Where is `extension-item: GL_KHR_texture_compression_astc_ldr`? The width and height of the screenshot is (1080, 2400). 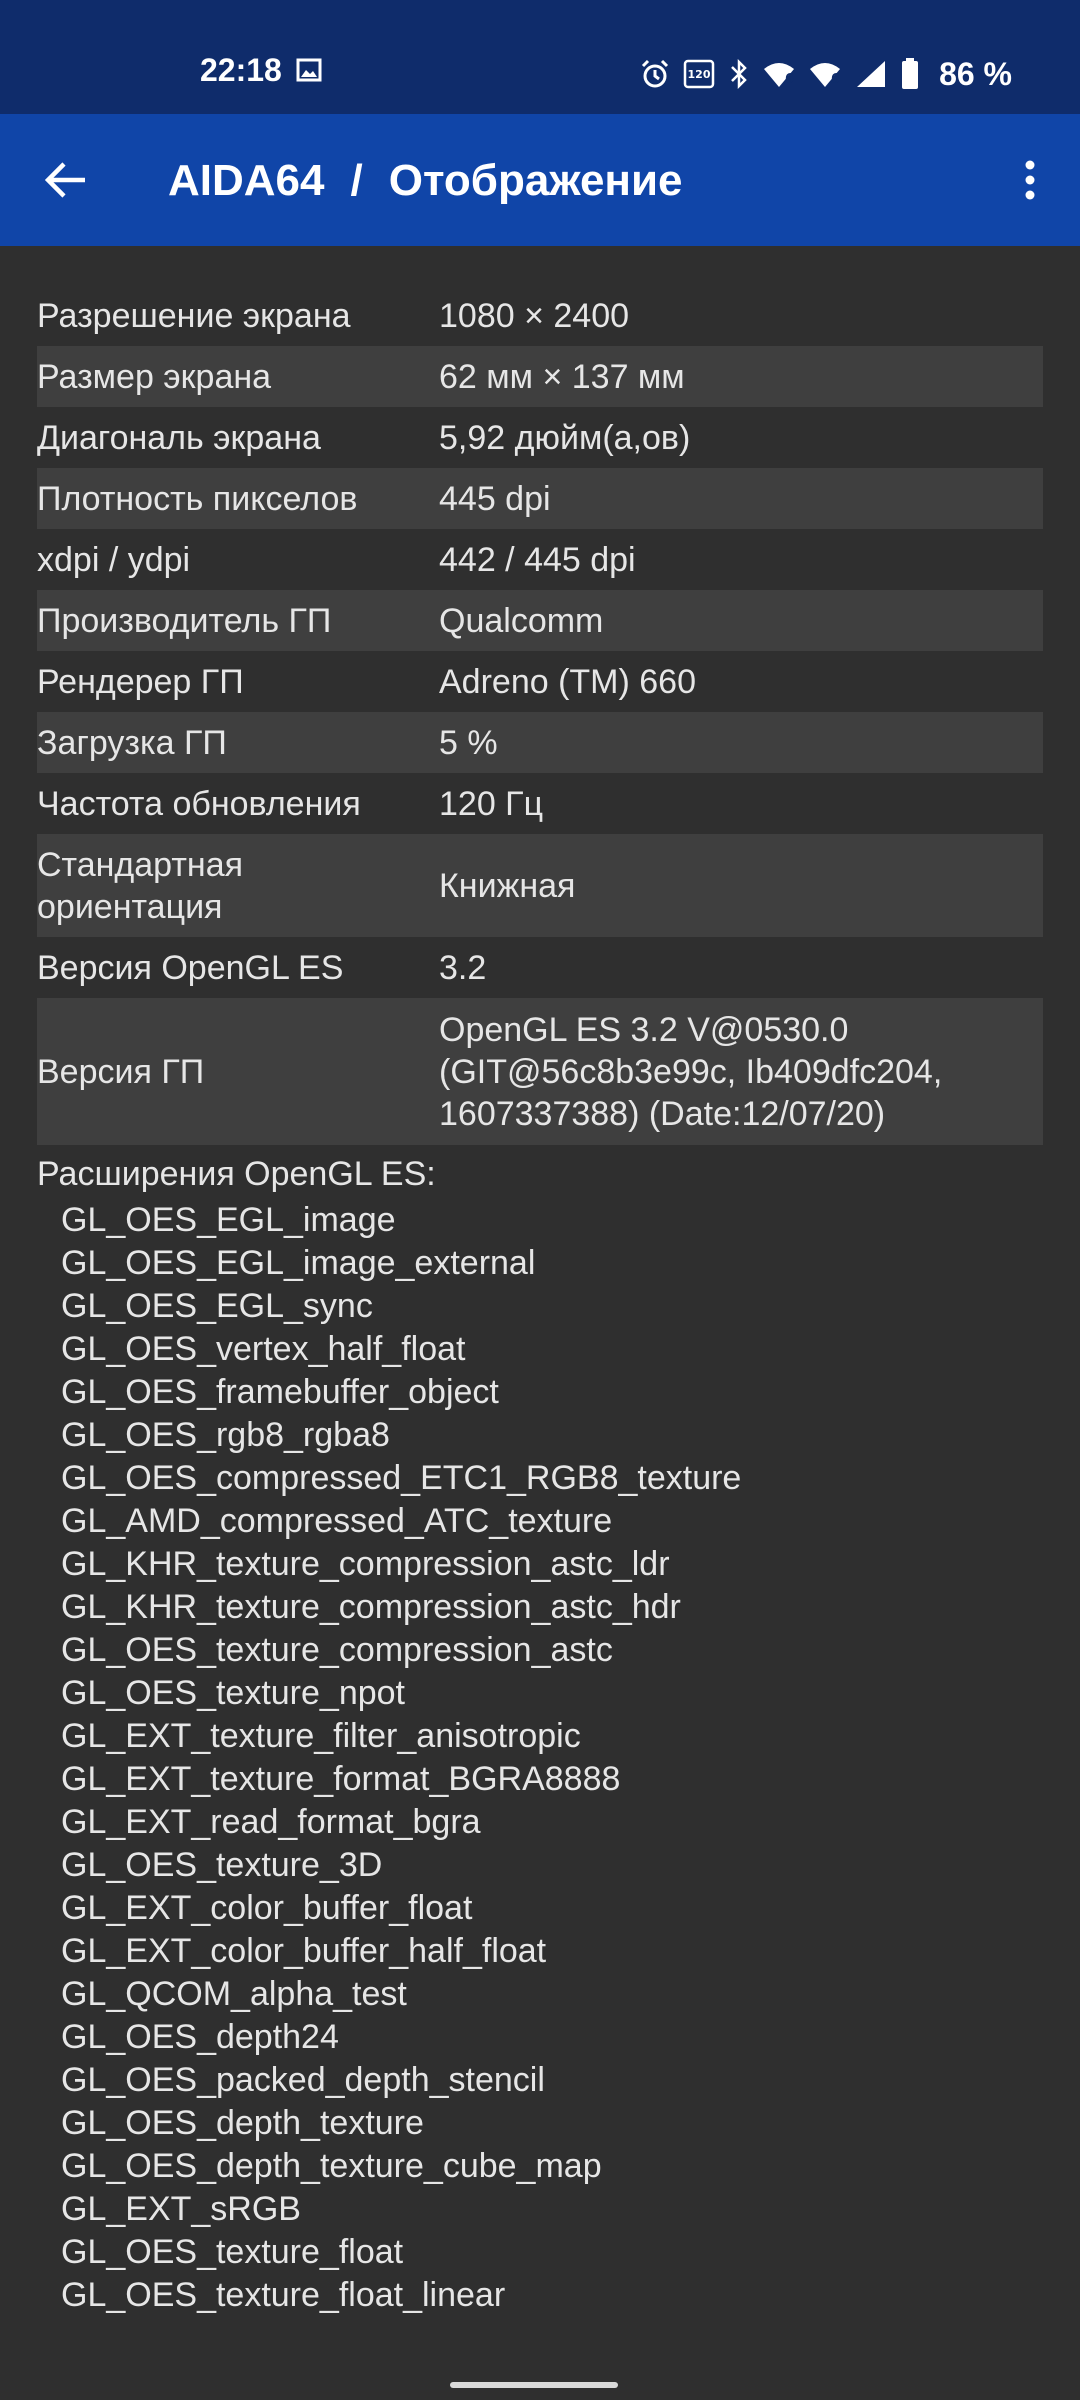 extension-item: GL_KHR_texture_compression_astc_ldr is located at coordinates (365, 1564).